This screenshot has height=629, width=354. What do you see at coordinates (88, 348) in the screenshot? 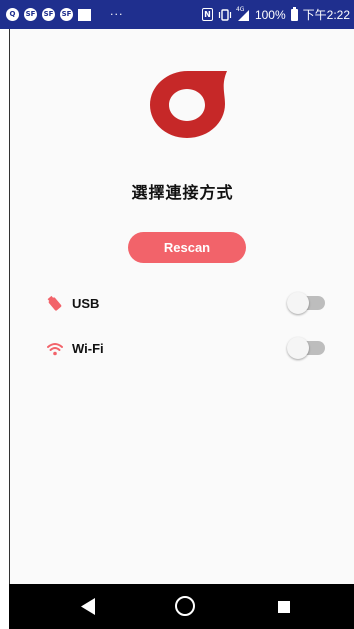
I see `connection-label: Wi-Fi` at bounding box center [88, 348].